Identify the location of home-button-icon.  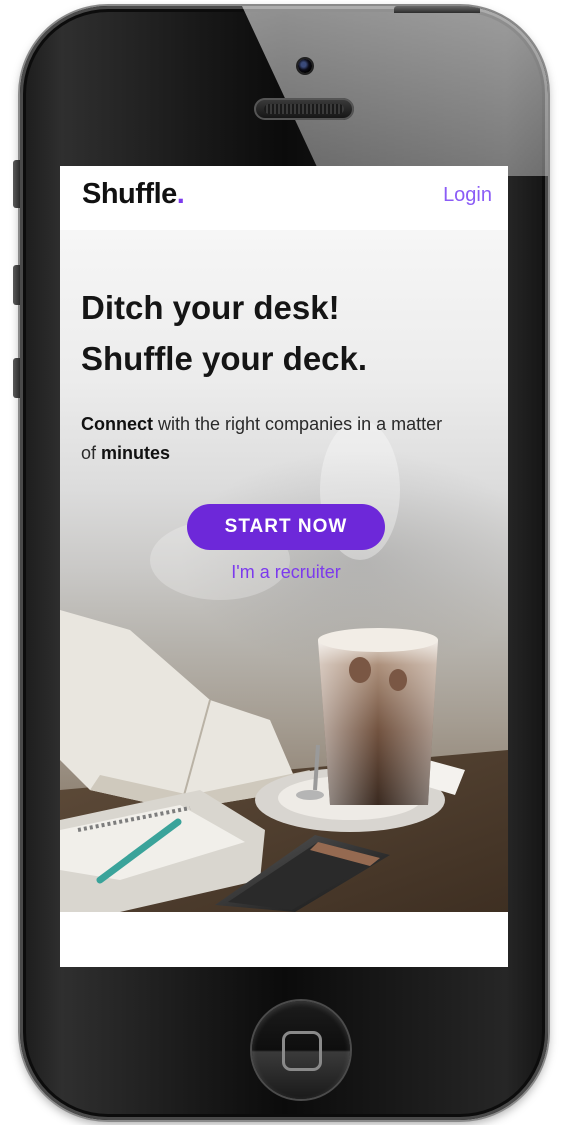
(301, 1050).